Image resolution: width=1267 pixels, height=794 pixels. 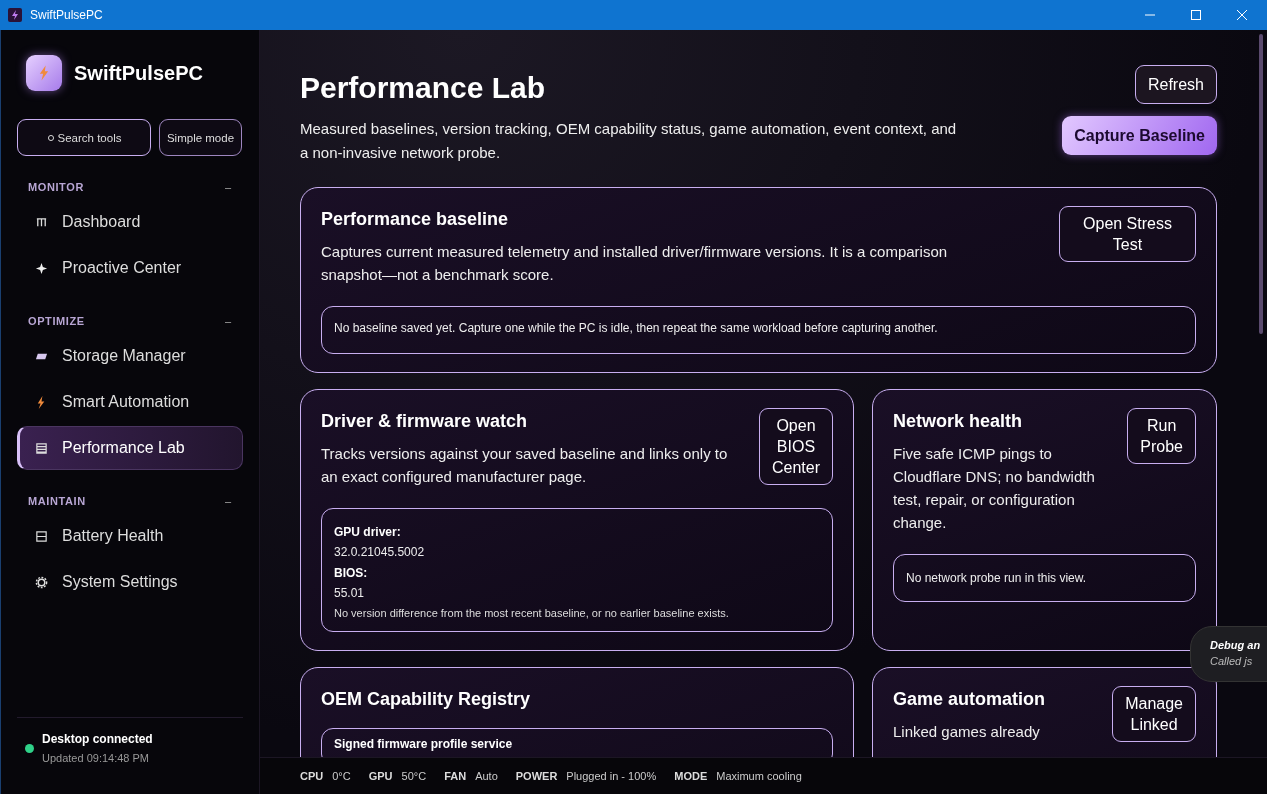 What do you see at coordinates (759, 776) in the screenshot?
I see `status-value: Maximum cooling` at bounding box center [759, 776].